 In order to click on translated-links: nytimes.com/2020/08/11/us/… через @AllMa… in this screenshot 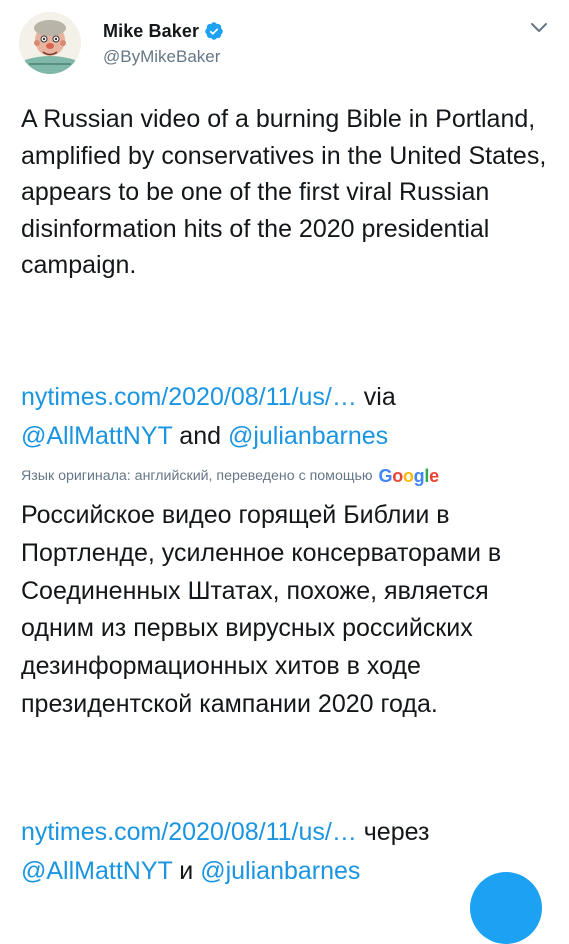, I will do `click(288, 851)`.